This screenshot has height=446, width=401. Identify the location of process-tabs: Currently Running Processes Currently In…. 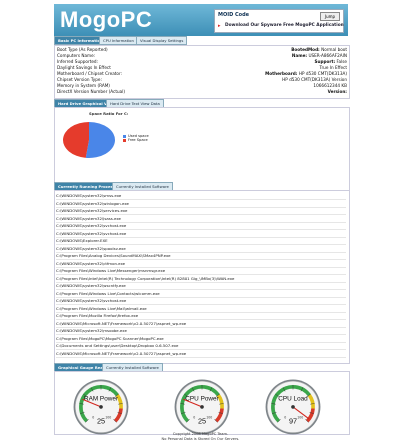
(201, 186).